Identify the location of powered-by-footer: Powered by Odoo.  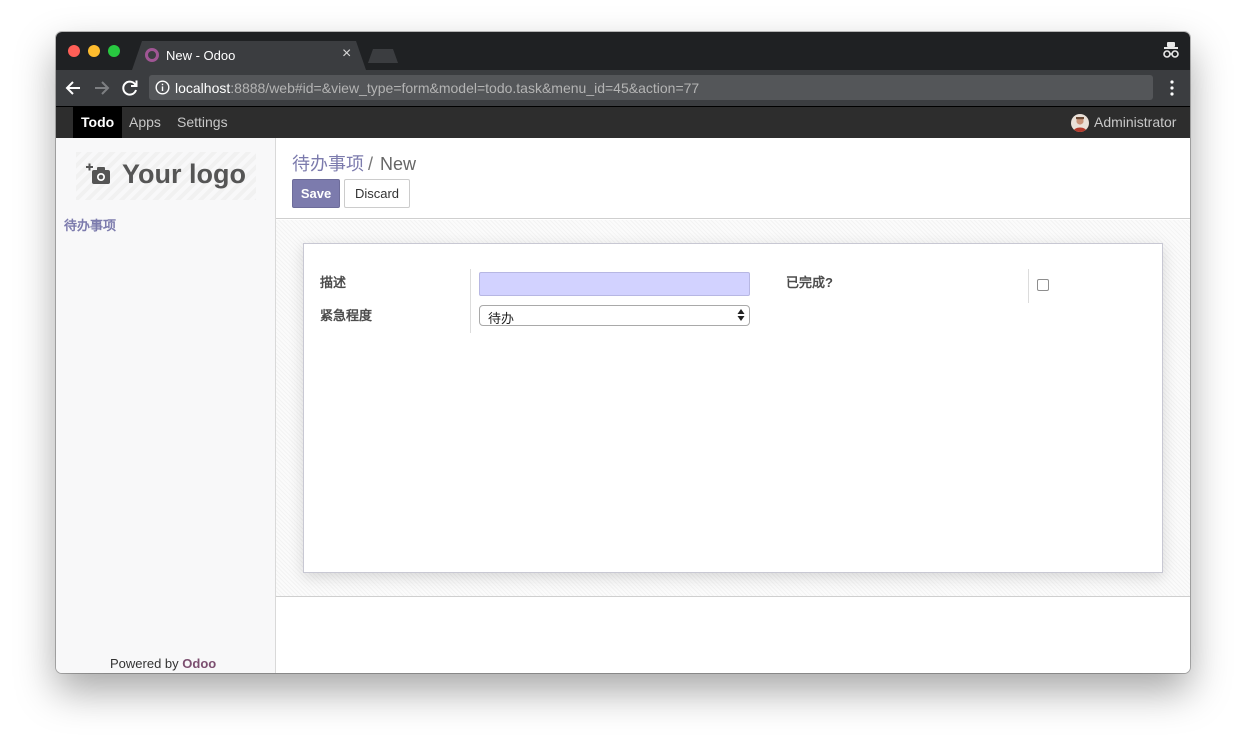
(163, 663).